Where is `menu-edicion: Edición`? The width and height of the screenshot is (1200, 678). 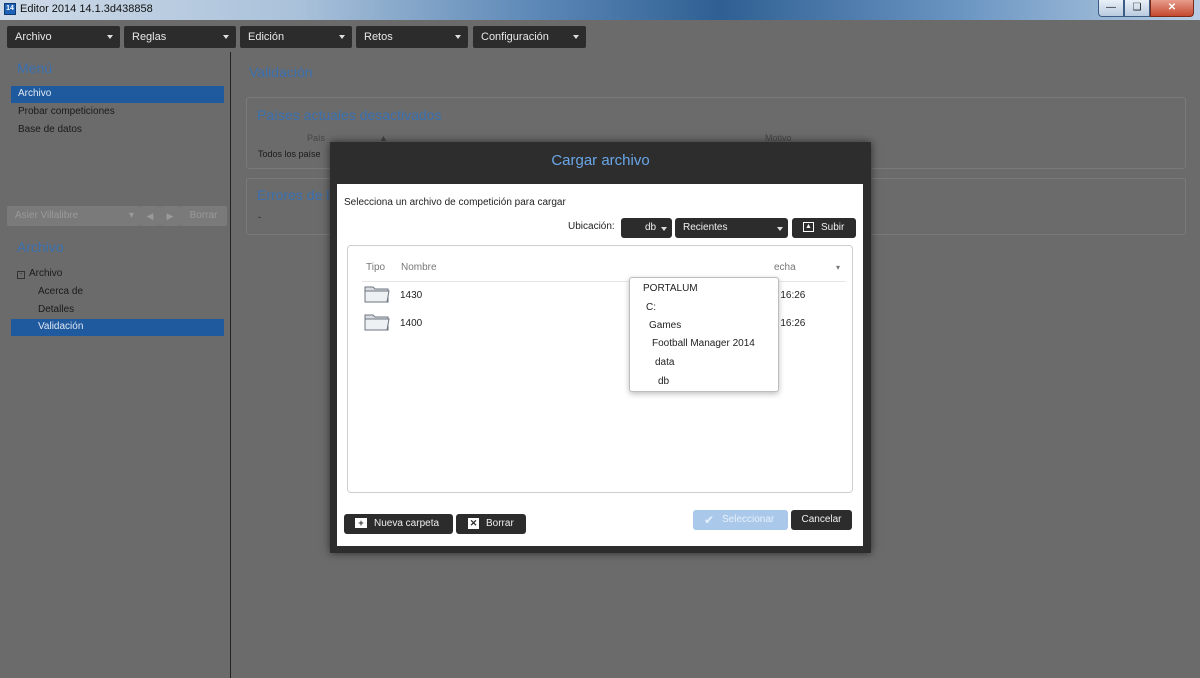 menu-edicion: Edición is located at coordinates (296, 37).